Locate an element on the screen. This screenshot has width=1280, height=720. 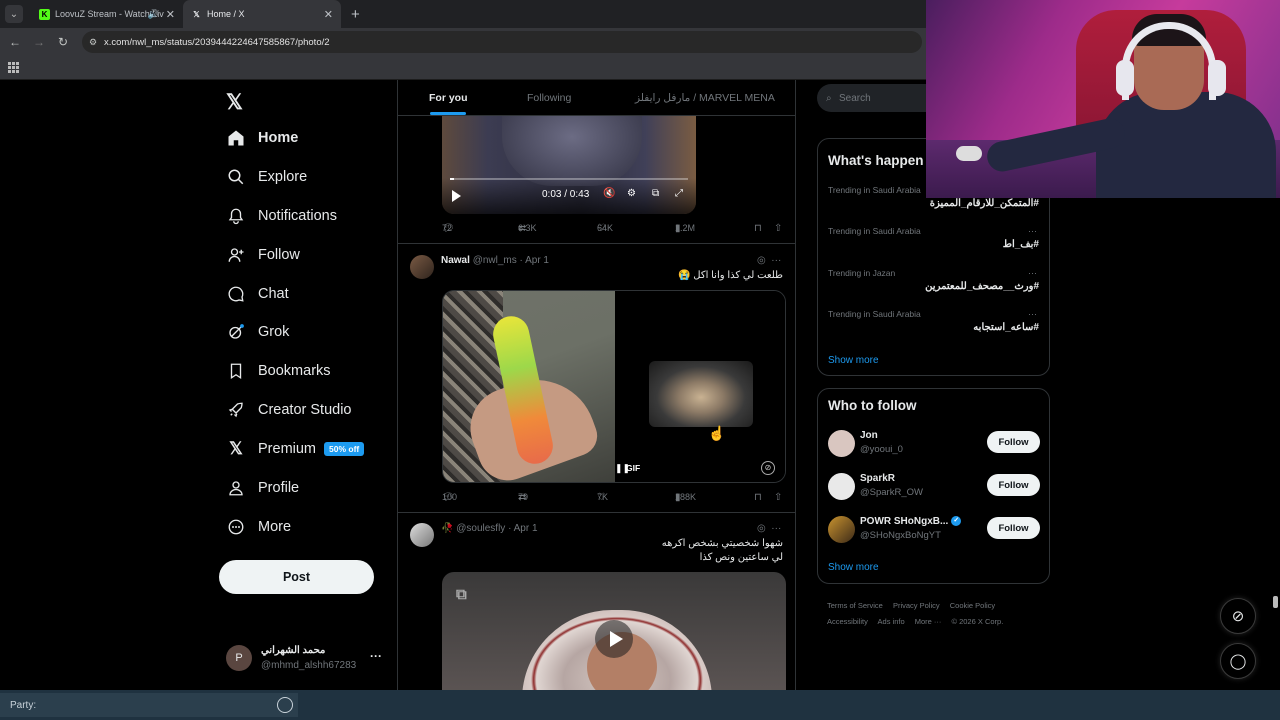
settings-icon: ⚙ is located at coordinates (631, 193).